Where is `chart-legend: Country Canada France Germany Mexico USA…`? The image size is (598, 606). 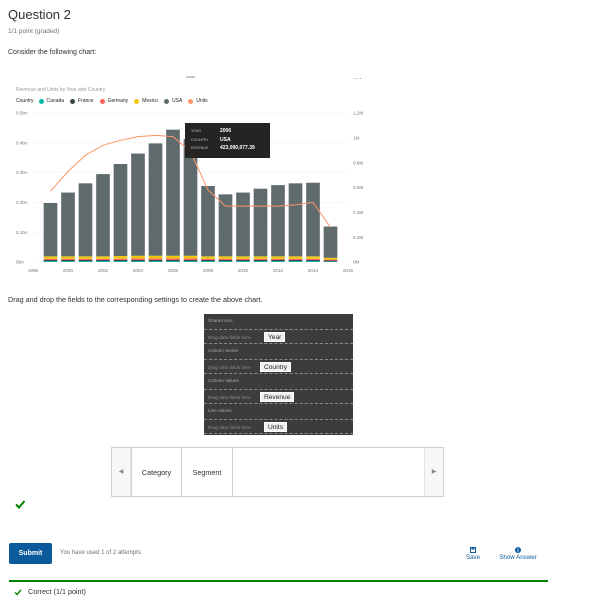 chart-legend: Country Canada France Germany Mexico USA… is located at coordinates (115, 101).